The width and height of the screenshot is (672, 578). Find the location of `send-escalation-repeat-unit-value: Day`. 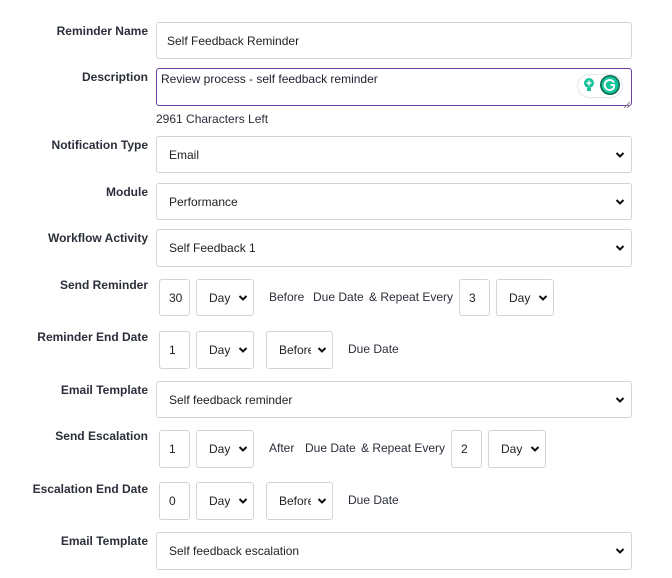

send-escalation-repeat-unit-value: Day is located at coordinates (512, 449).